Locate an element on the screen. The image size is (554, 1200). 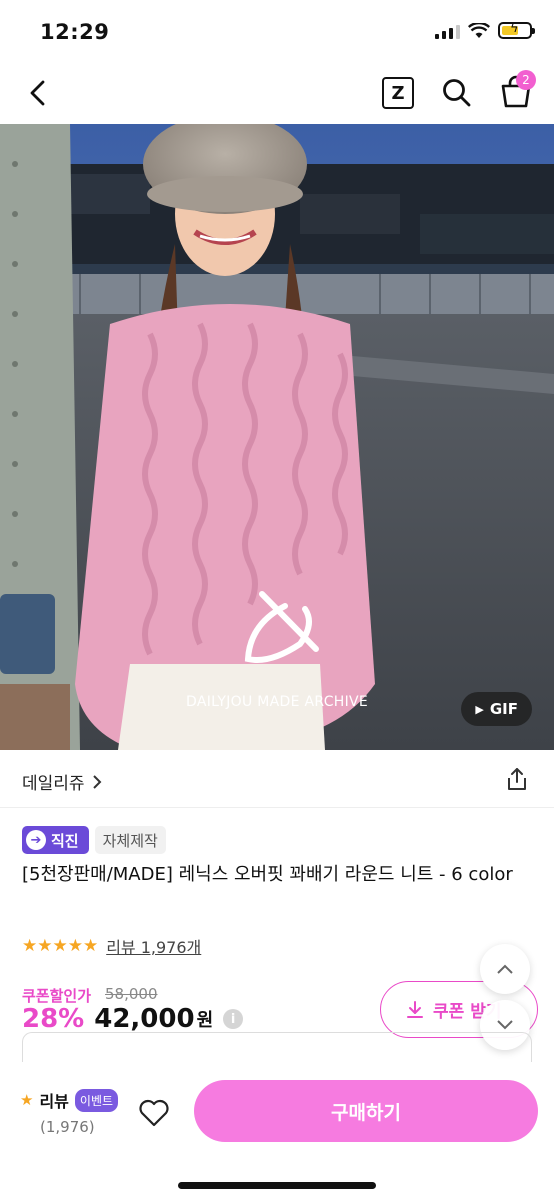
gif-label: GIF is located at coordinates (503, 709).